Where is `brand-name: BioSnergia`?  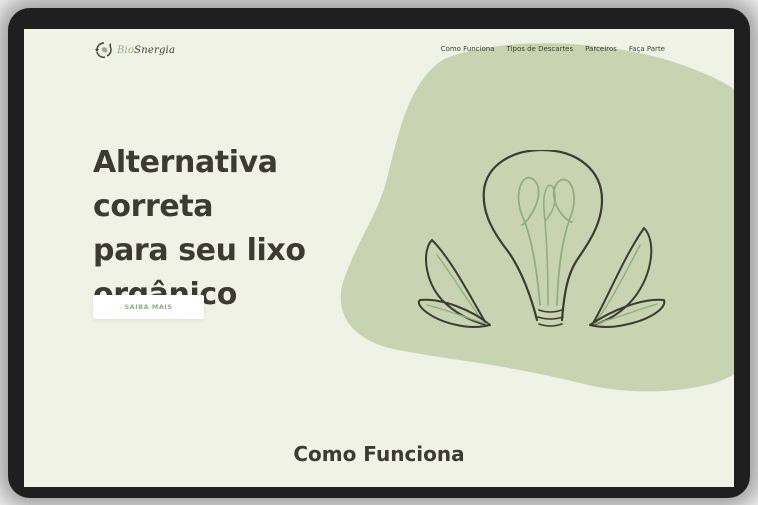 brand-name: BioSnergia is located at coordinates (146, 50).